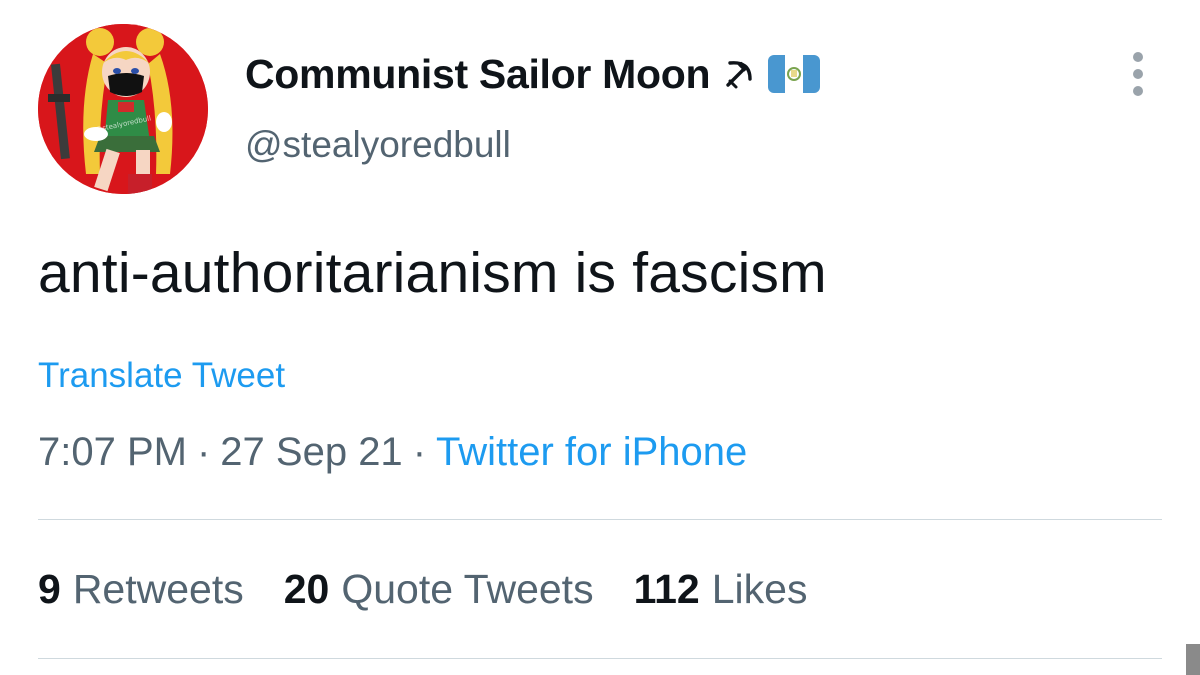  What do you see at coordinates (739, 74) in the screenshot?
I see `hammer-and-sickle-icon` at bounding box center [739, 74].